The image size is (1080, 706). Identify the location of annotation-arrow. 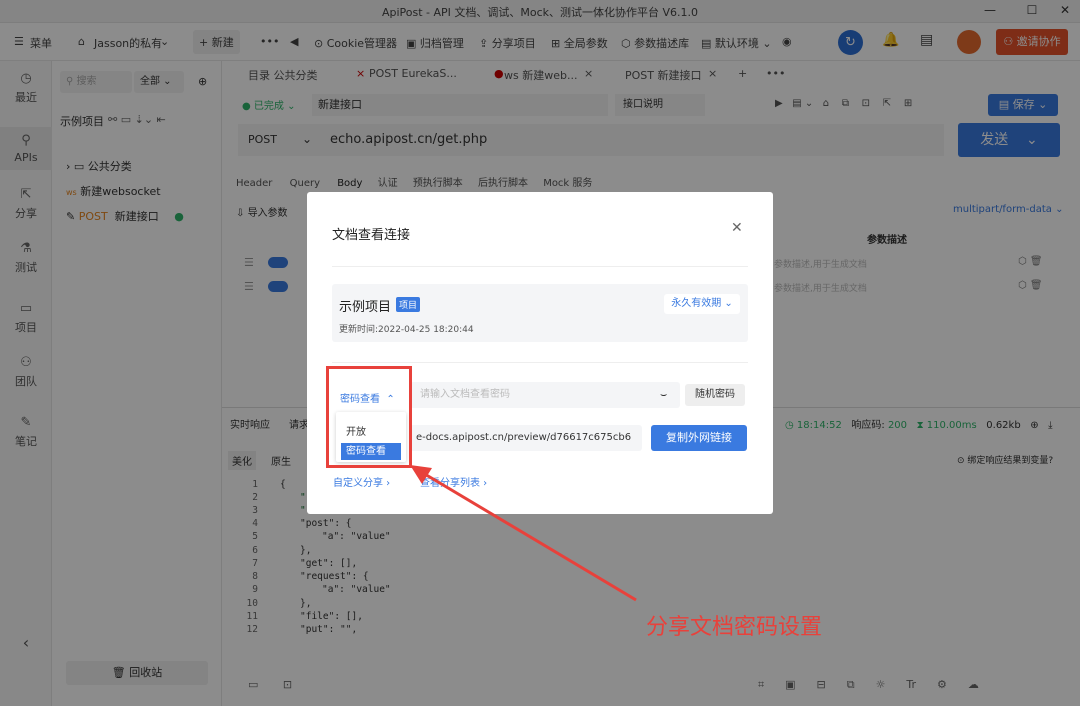
(523, 533).